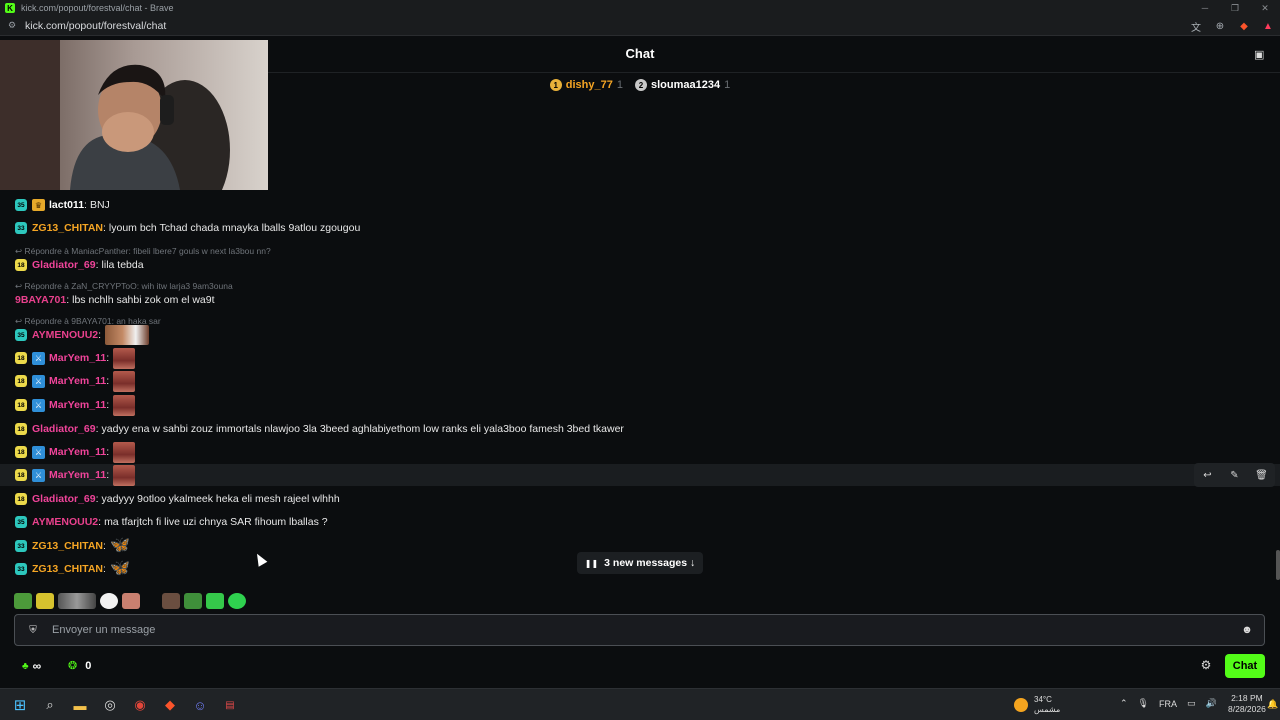 The width and height of the screenshot is (1280, 720). I want to click on chat-message: 35 ♛ lact011: BNJ, so click(640, 205).